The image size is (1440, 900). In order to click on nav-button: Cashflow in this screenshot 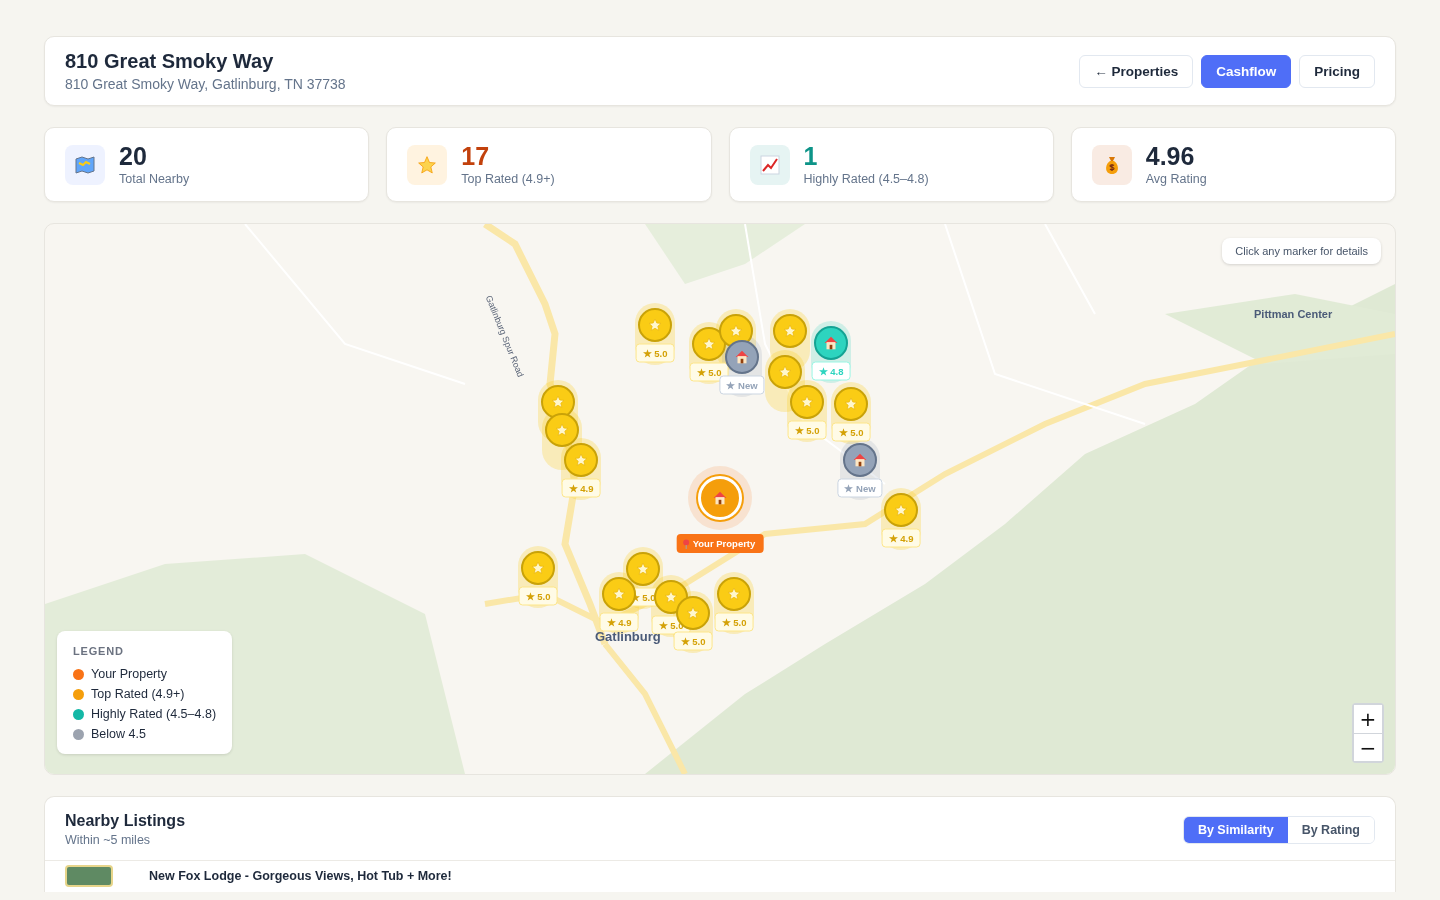, I will do `click(1246, 71)`.